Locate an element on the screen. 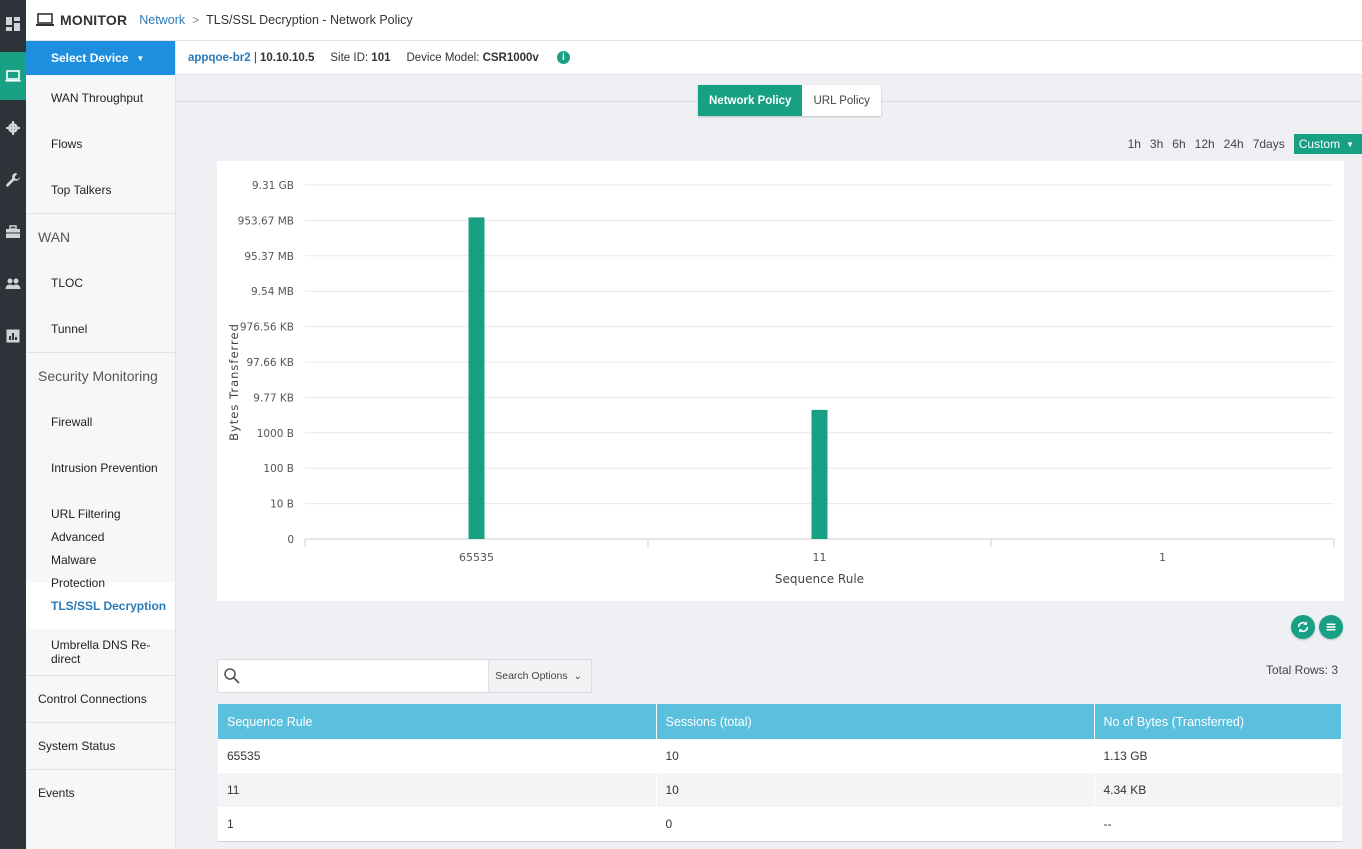  sidebar-item-label: TLOC is located at coordinates (67, 283).